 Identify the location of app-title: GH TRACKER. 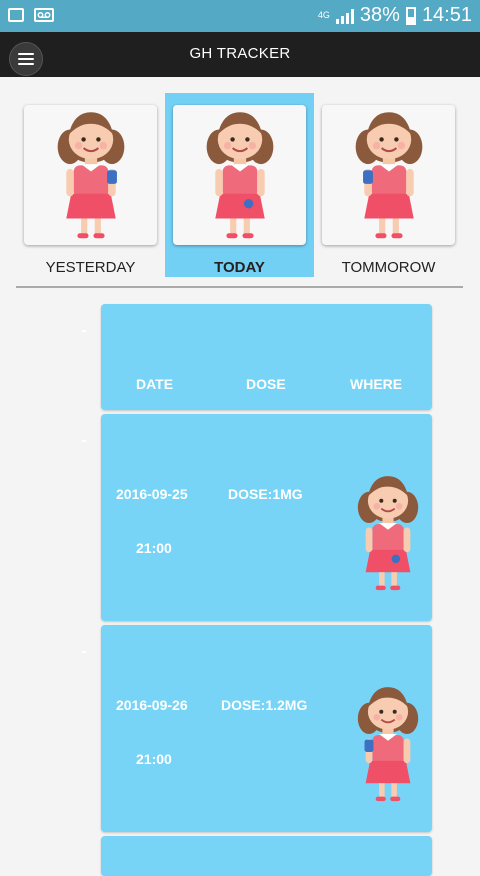
(240, 53).